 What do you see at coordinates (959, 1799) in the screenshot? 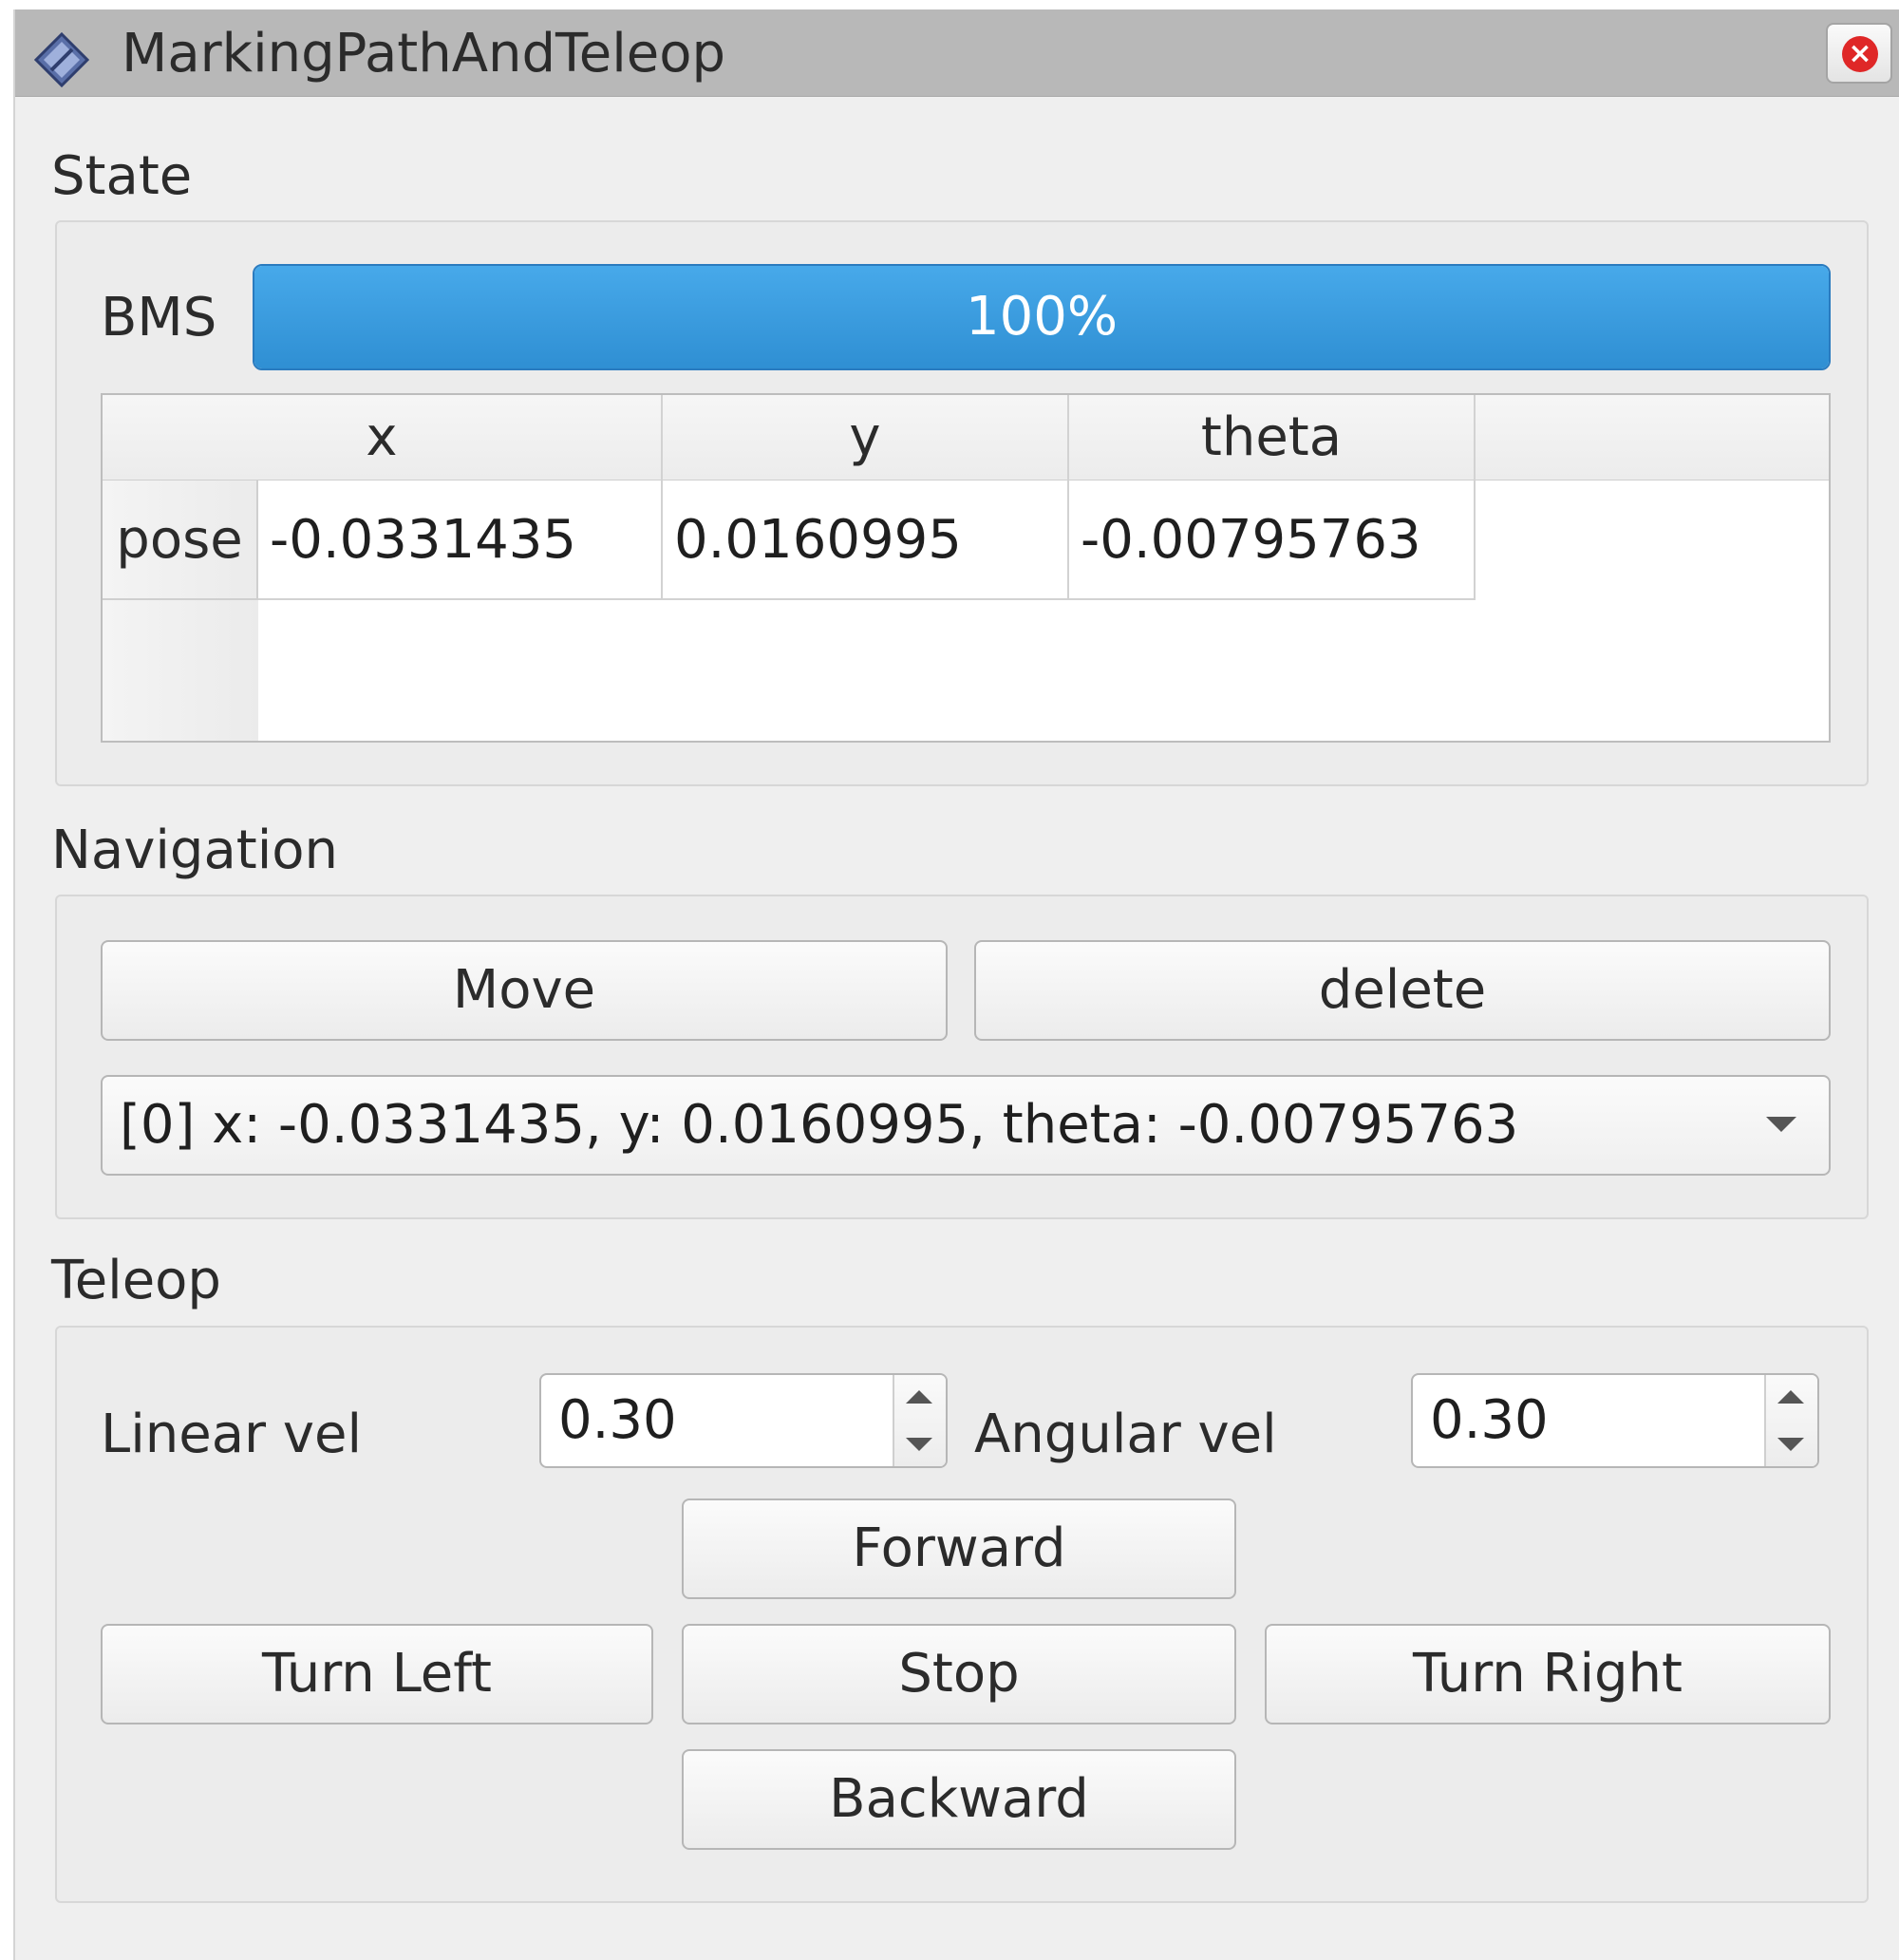
I see `backward-button: Backward` at bounding box center [959, 1799].